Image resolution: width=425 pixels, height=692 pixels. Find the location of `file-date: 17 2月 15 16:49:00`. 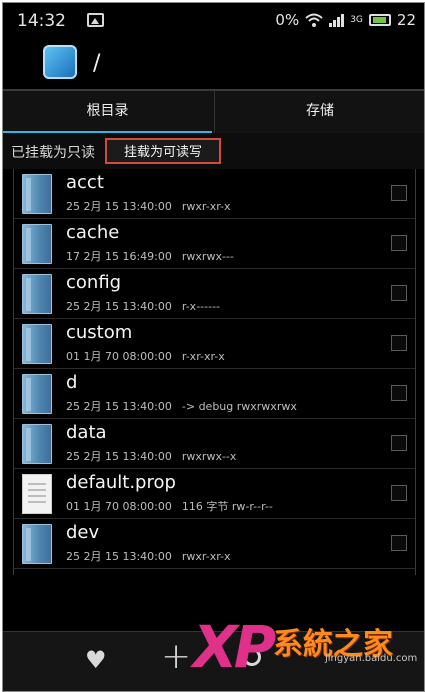

file-date: 17 2月 15 16:49:00 is located at coordinates (119, 256).